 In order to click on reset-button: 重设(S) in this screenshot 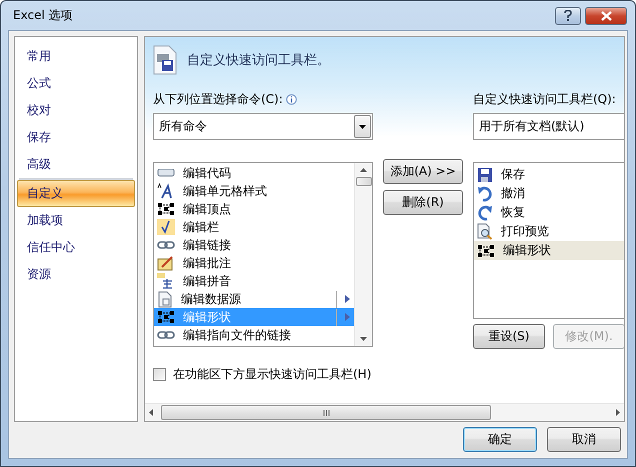, I will do `click(509, 336)`.